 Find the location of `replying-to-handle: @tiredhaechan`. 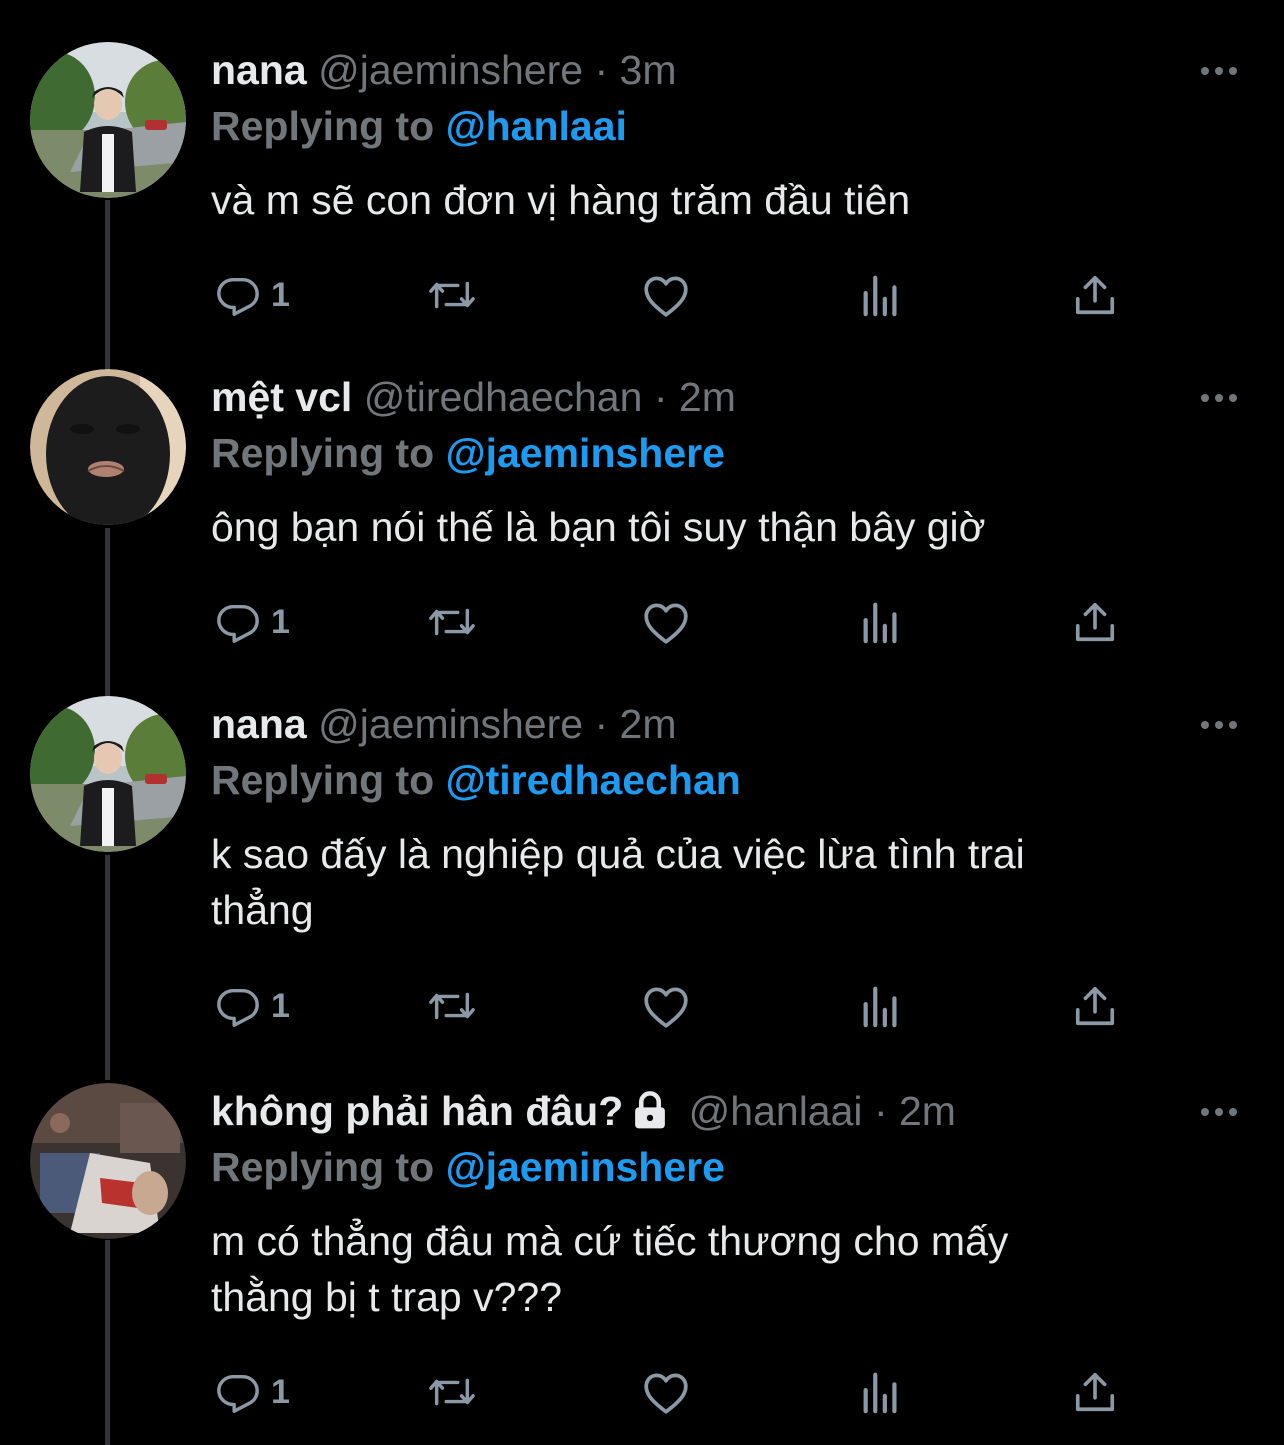

replying-to-handle: @tiredhaechan is located at coordinates (593, 780).